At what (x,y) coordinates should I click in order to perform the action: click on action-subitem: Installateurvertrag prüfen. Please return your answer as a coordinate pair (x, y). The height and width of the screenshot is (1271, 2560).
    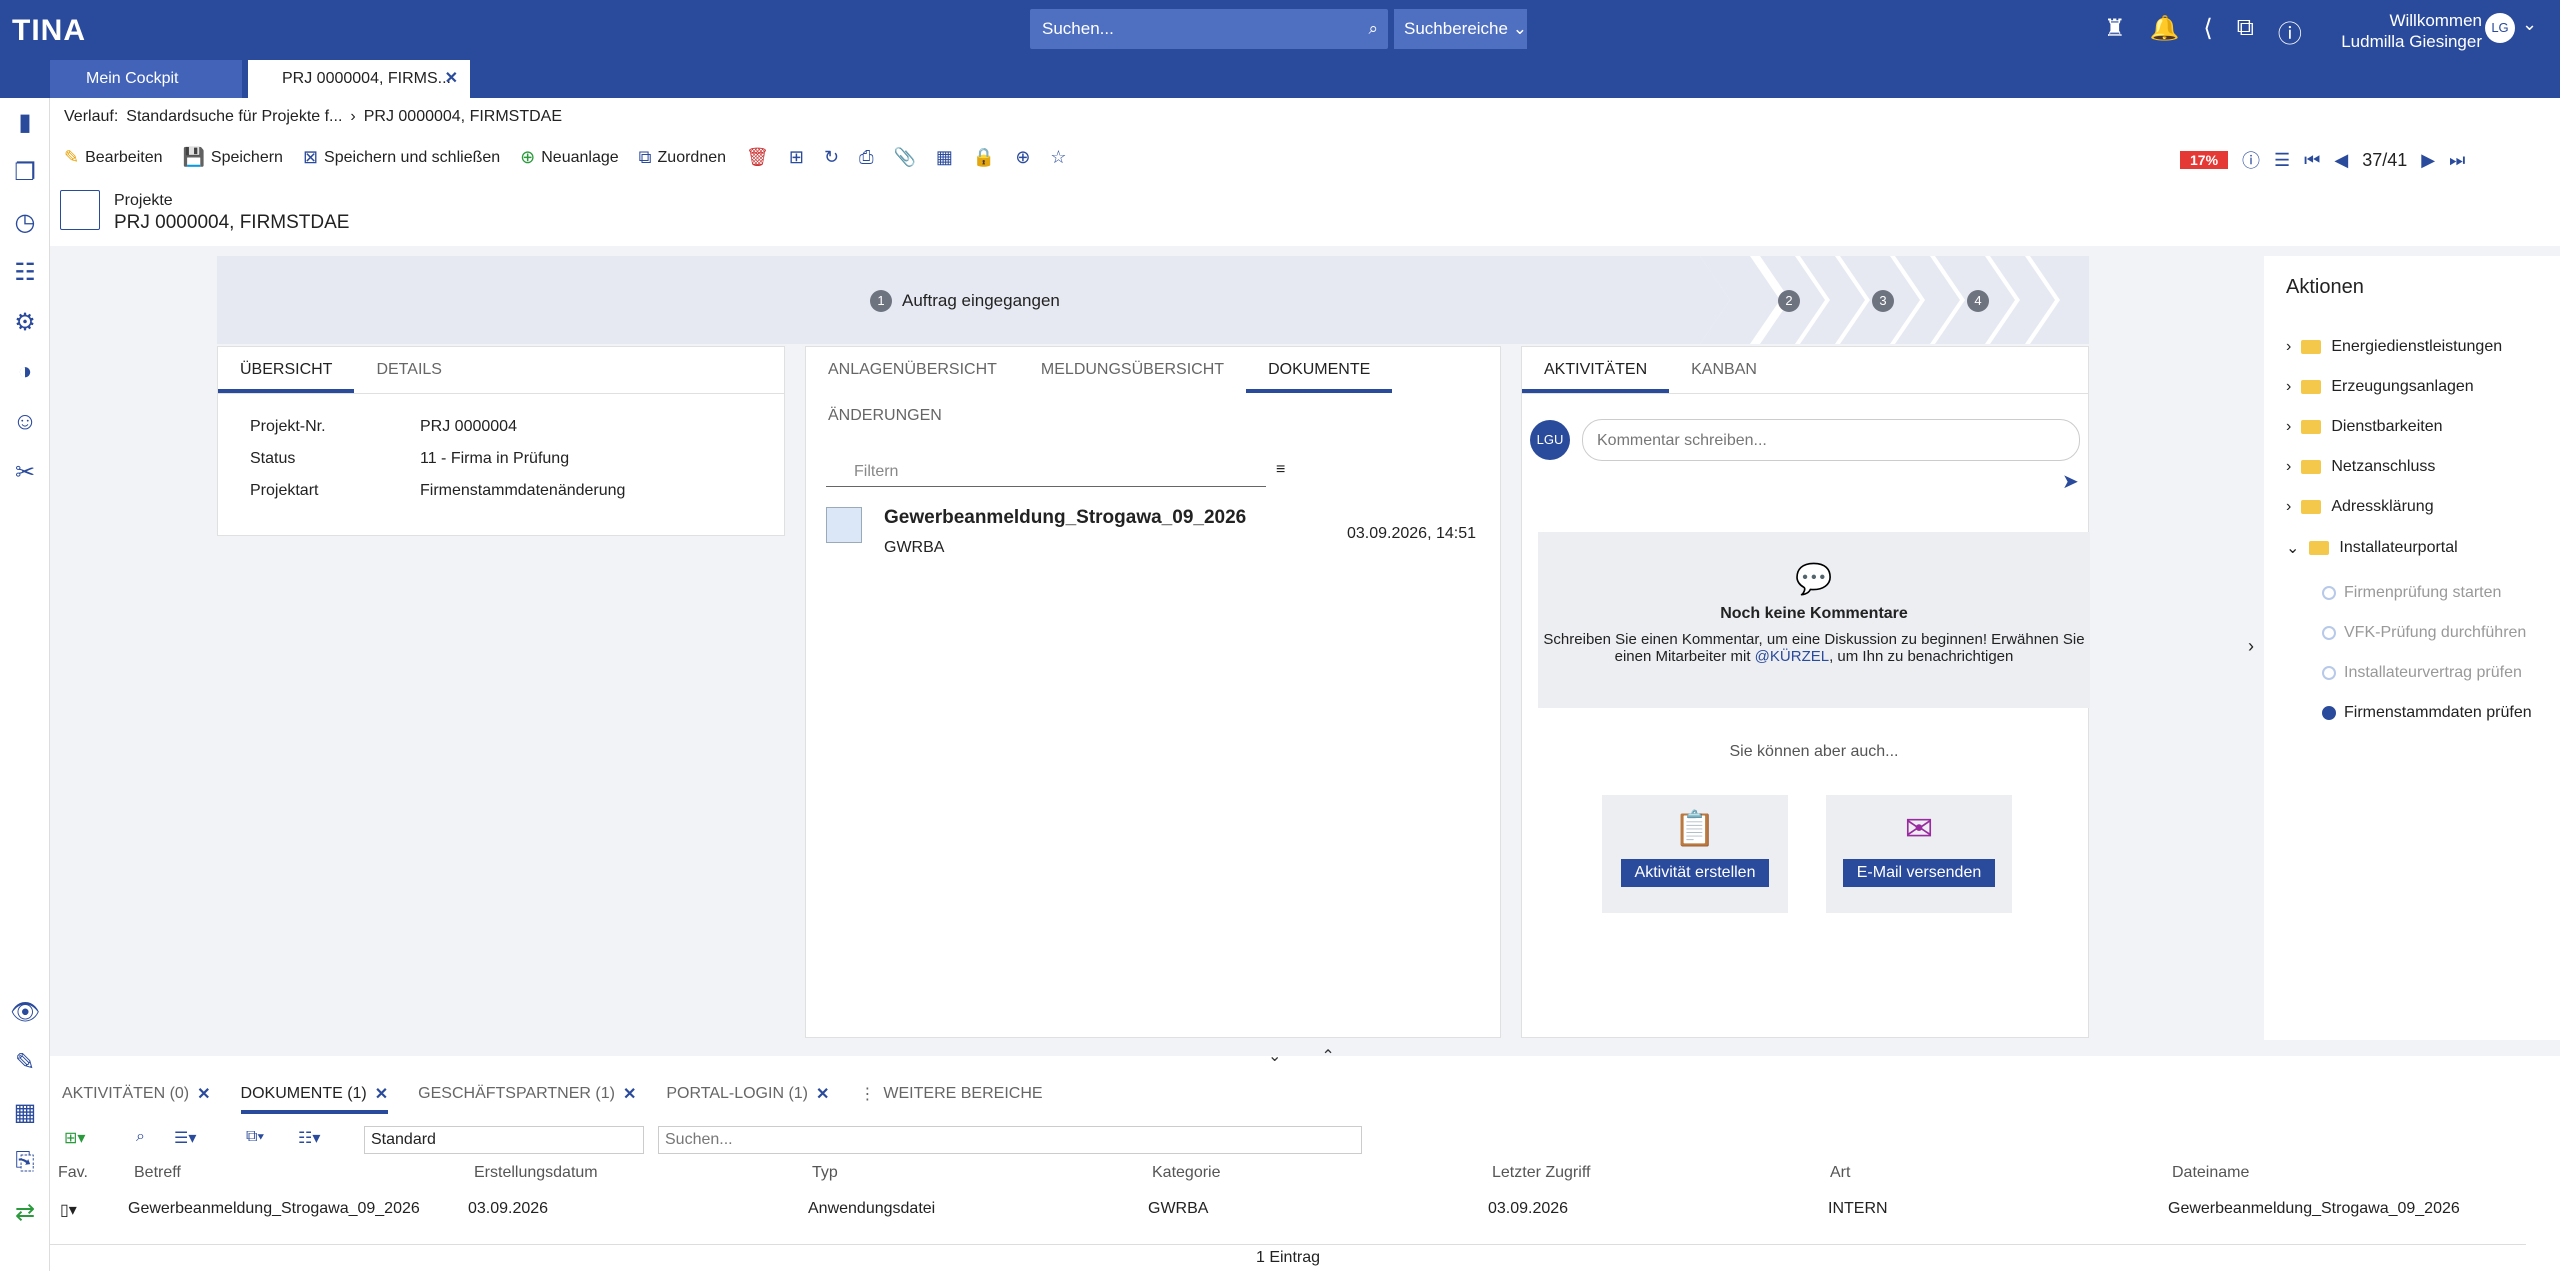
    Looking at the image, I should click on (2422, 673).